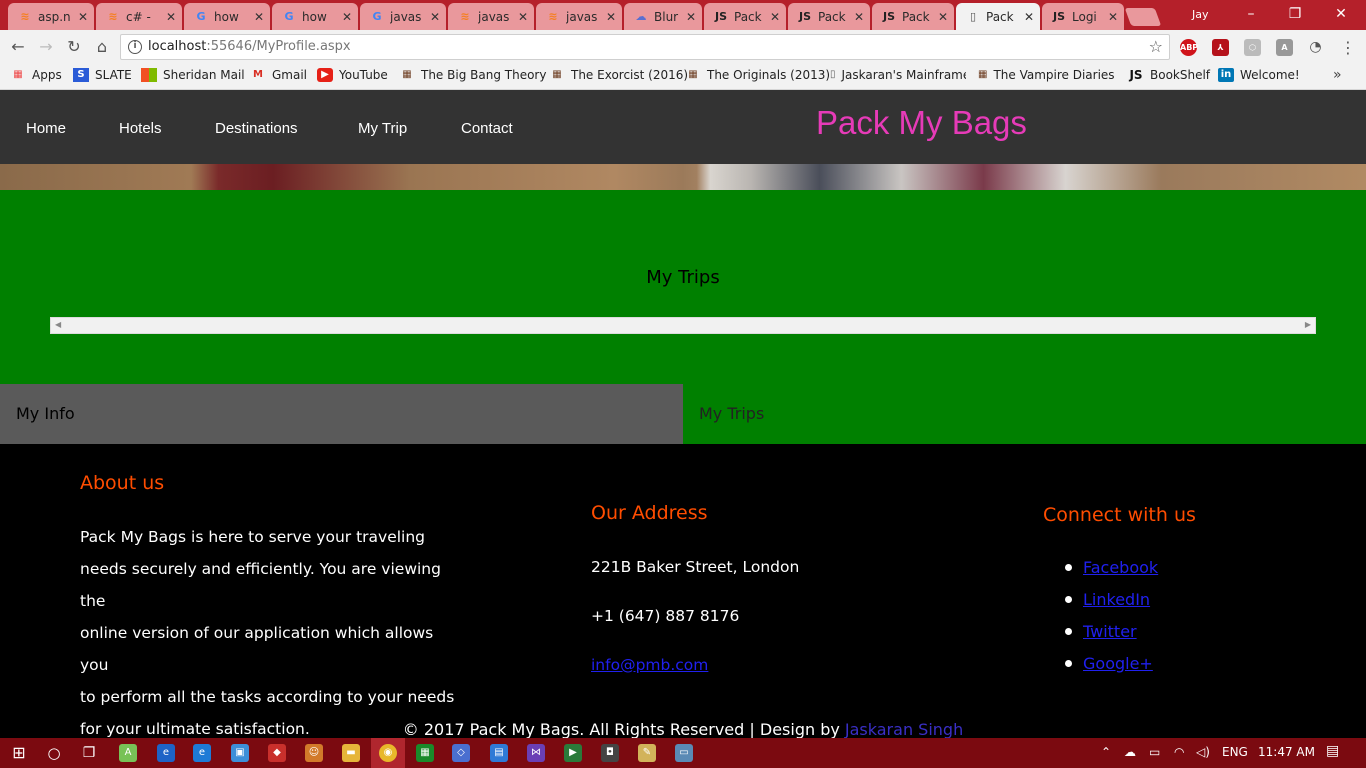 The image size is (1366, 768). I want to click on tab-my-info: My Info, so click(341, 414).